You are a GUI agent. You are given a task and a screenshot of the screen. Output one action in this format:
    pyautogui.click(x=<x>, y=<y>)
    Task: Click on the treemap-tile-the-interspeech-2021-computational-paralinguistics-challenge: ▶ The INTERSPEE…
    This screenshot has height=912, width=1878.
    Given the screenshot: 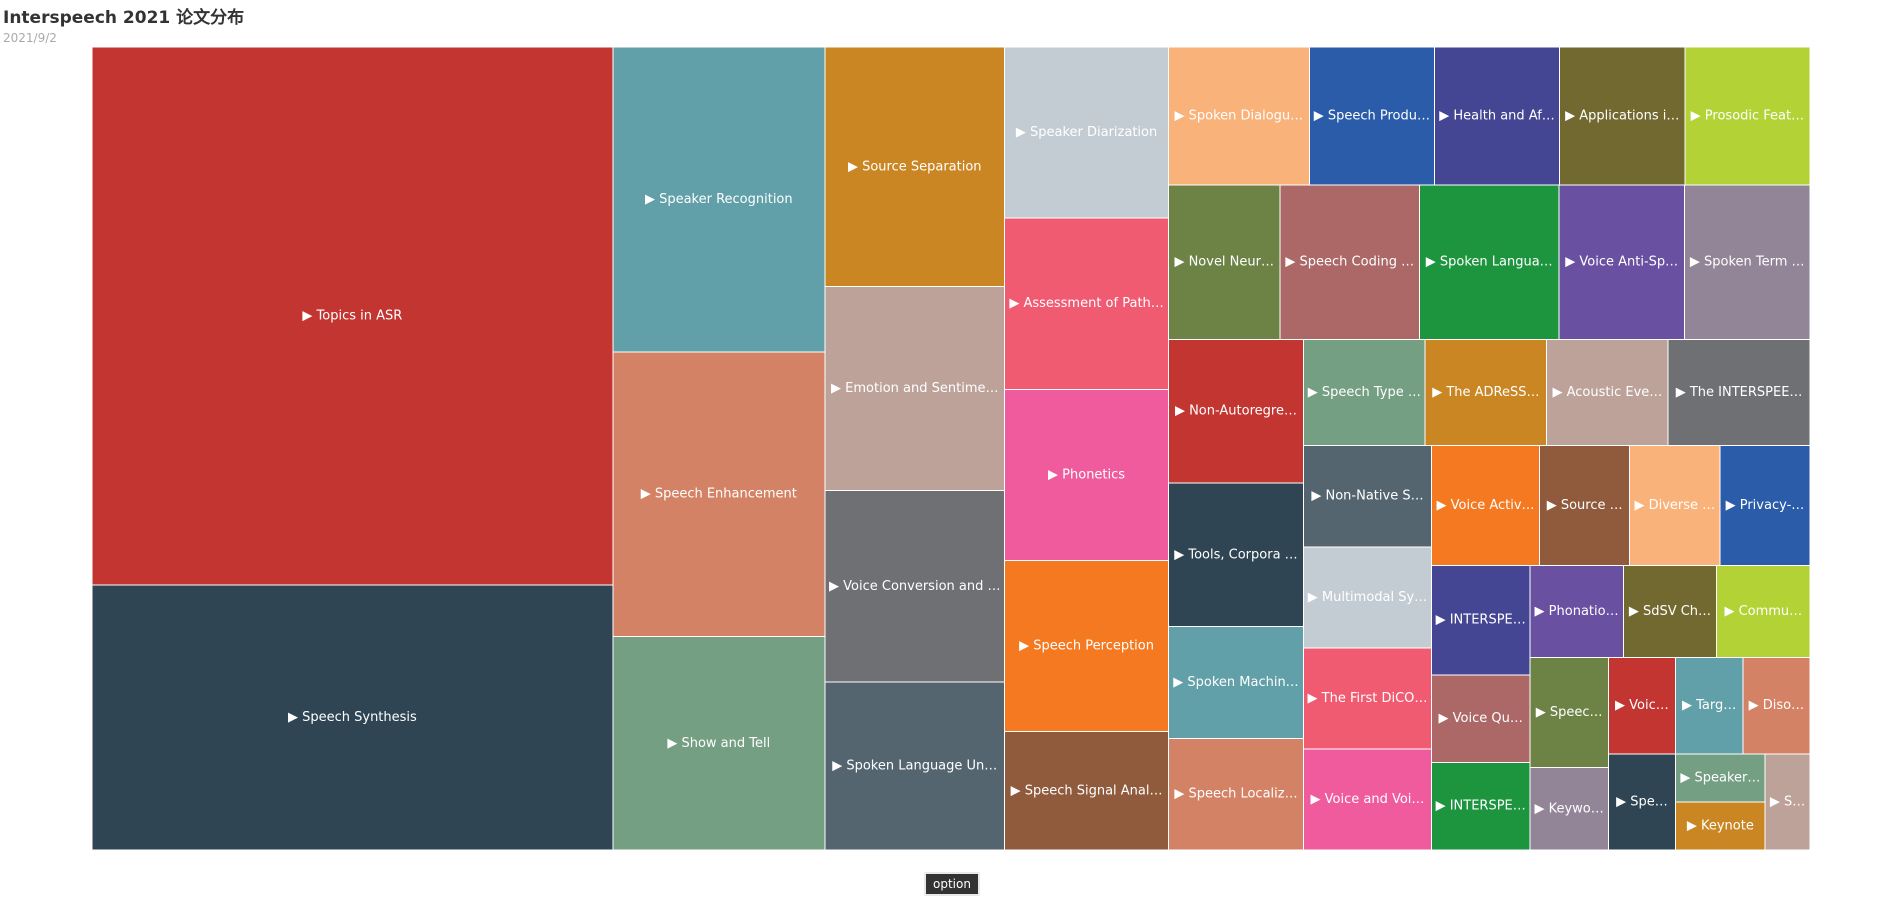 What is the action you would take?
    pyautogui.click(x=1739, y=392)
    